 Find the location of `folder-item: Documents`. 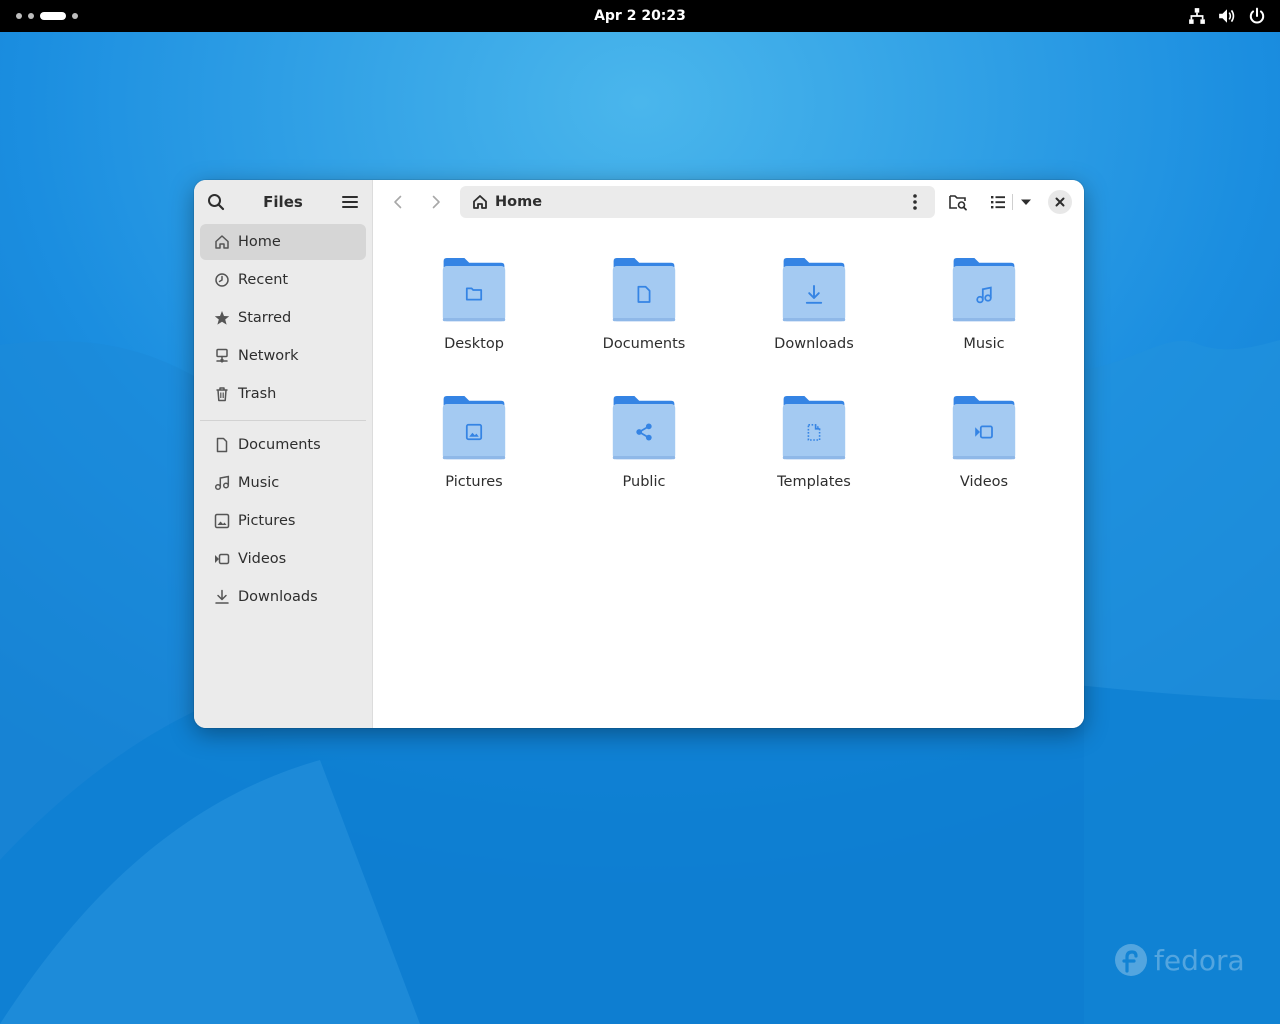

folder-item: Documents is located at coordinates (644, 288).